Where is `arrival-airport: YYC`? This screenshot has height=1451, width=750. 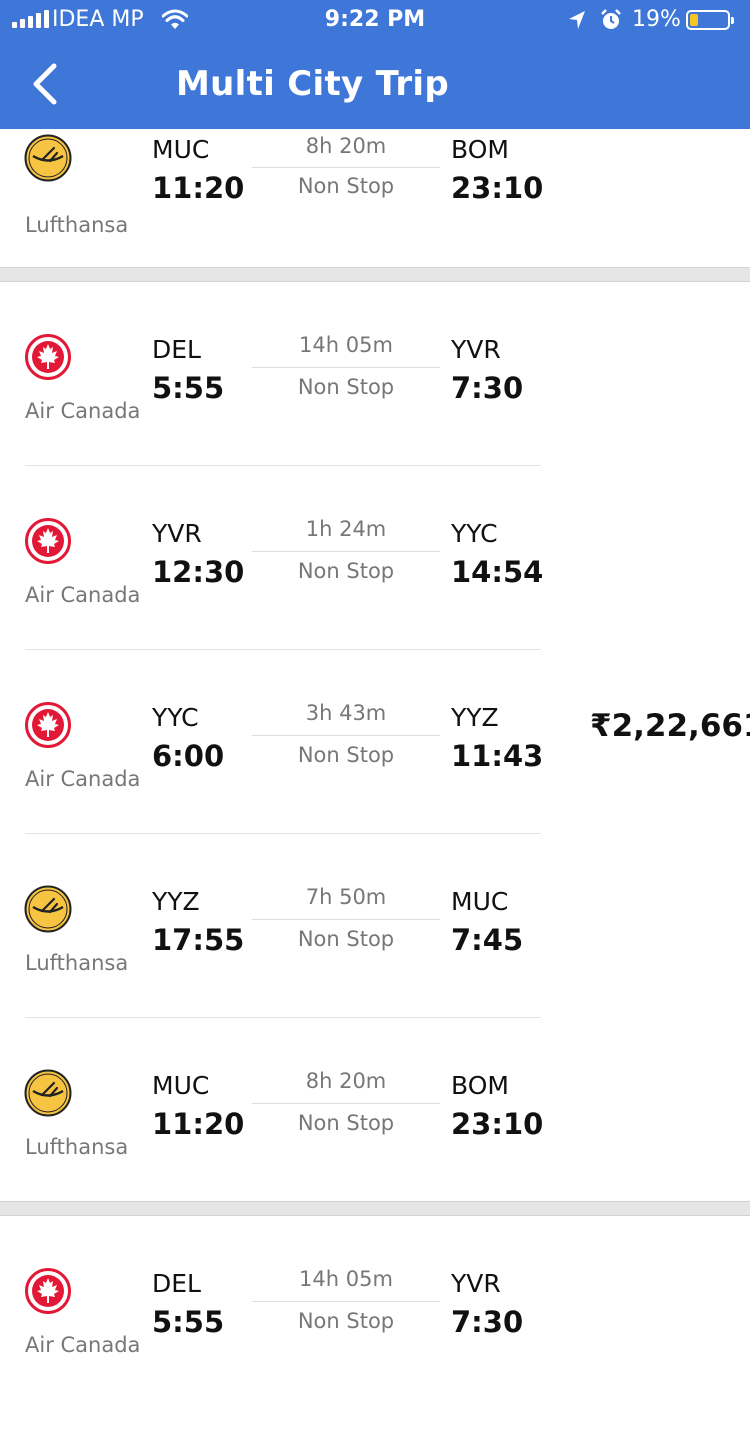
arrival-airport: YYC is located at coordinates (474, 533).